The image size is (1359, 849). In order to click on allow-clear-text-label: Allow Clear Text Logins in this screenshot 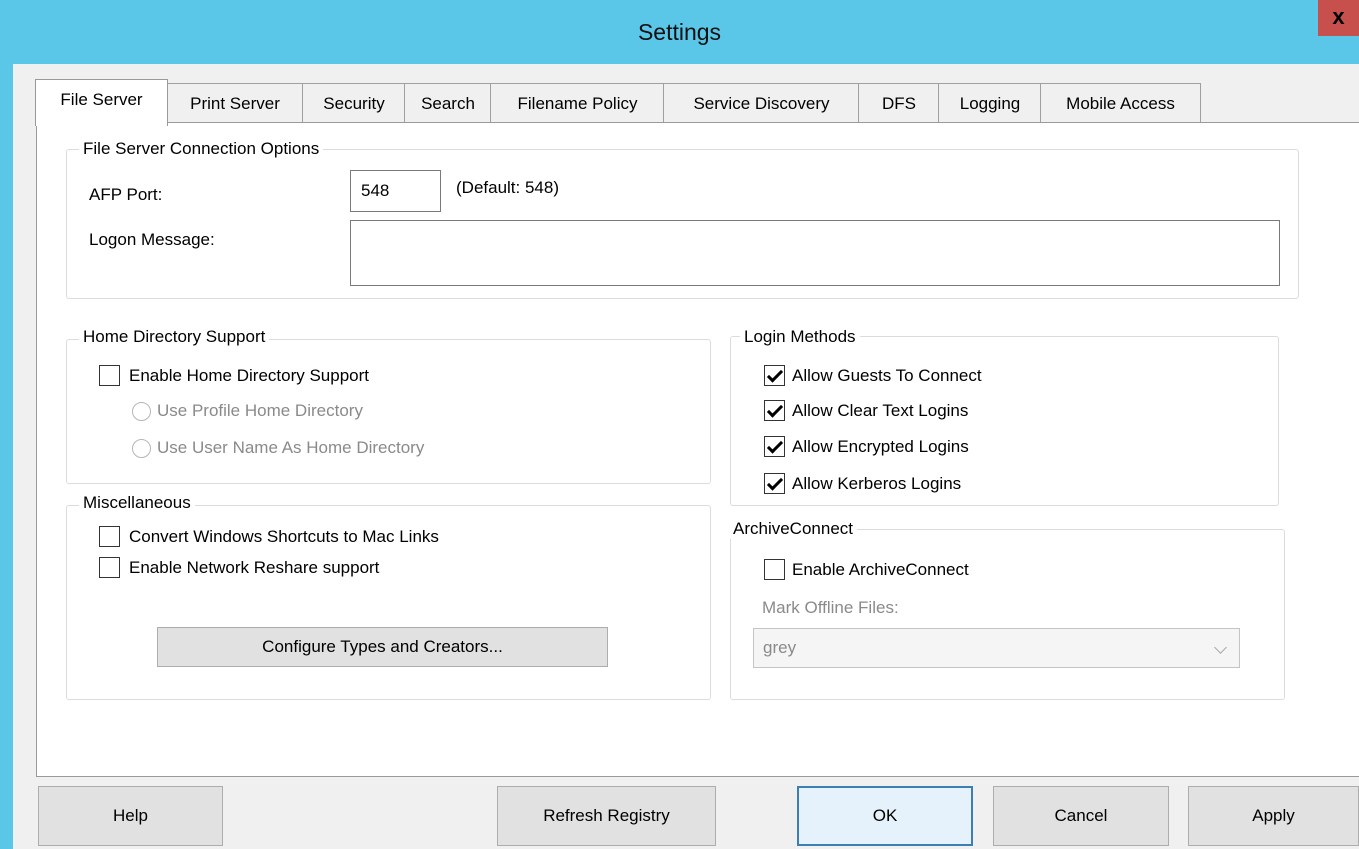, I will do `click(880, 411)`.